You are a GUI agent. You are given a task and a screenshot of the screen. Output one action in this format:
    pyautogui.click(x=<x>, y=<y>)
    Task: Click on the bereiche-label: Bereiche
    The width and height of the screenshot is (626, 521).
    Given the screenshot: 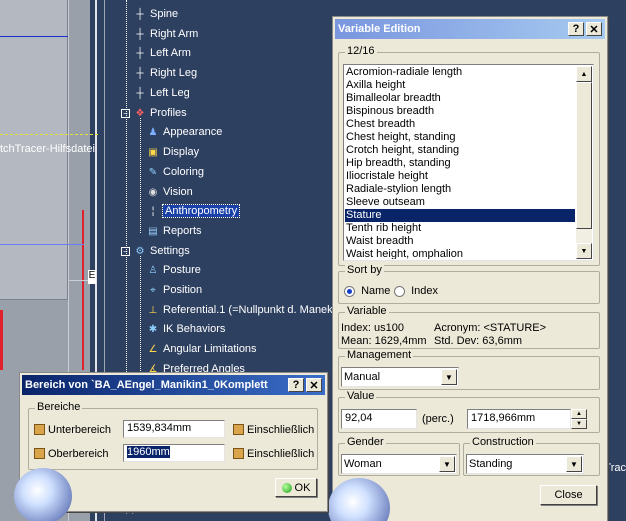 What is the action you would take?
    pyautogui.click(x=59, y=407)
    